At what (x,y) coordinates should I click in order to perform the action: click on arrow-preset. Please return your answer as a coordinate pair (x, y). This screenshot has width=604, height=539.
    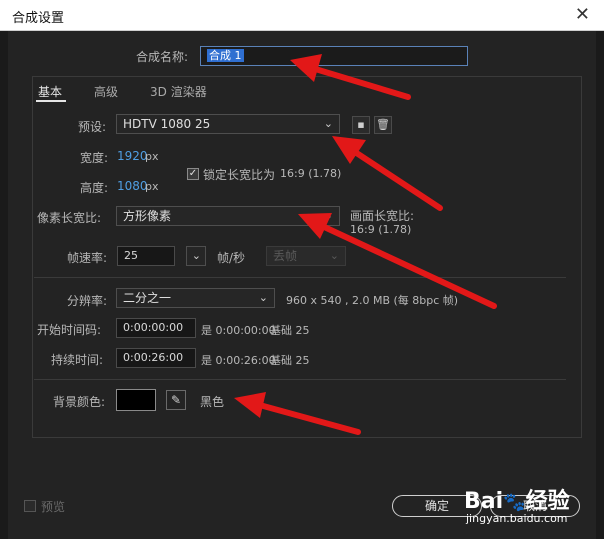
    Looking at the image, I should click on (387, 173).